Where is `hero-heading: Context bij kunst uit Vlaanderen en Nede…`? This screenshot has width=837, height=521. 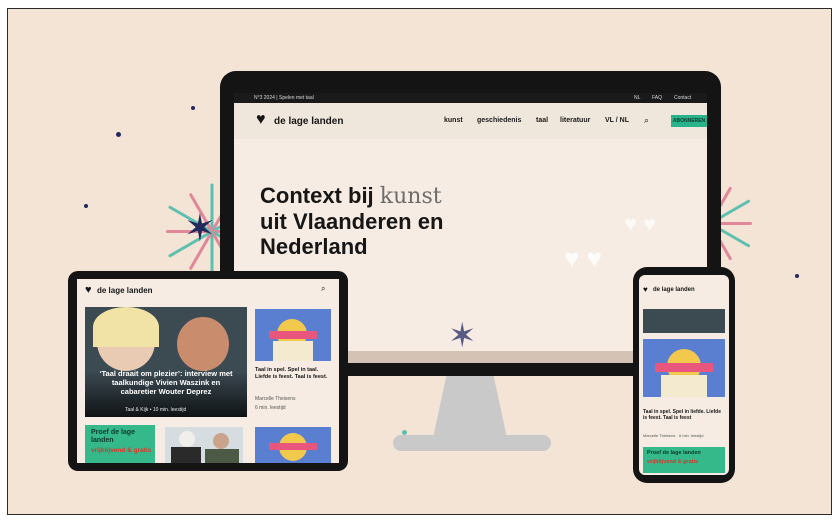
hero-heading: Context bij kunst uit Vlaanderen en Nede… is located at coordinates (352, 221).